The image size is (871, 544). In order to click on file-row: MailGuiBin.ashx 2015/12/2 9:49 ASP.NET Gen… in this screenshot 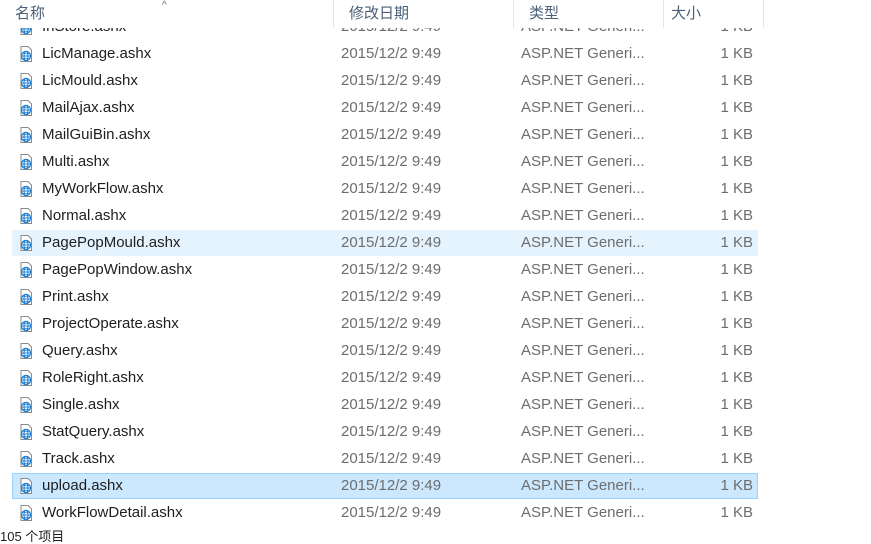, I will do `click(385, 135)`.